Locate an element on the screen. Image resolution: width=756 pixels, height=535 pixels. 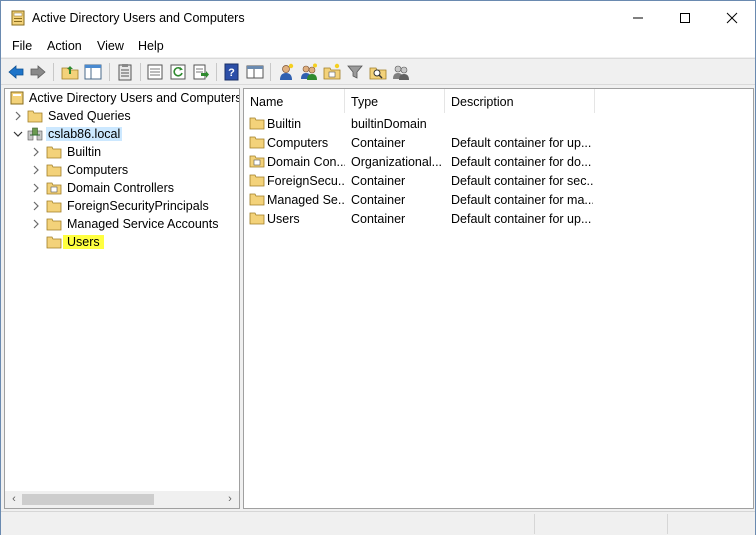
clipboard-icon is located at coordinates (125, 72).